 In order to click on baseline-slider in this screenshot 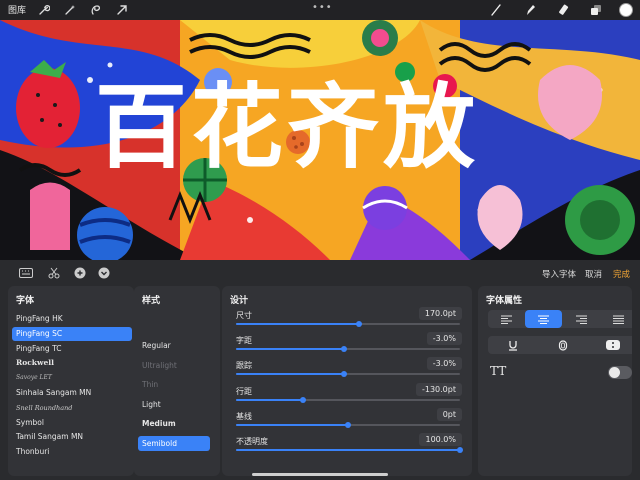, I will do `click(348, 425)`.